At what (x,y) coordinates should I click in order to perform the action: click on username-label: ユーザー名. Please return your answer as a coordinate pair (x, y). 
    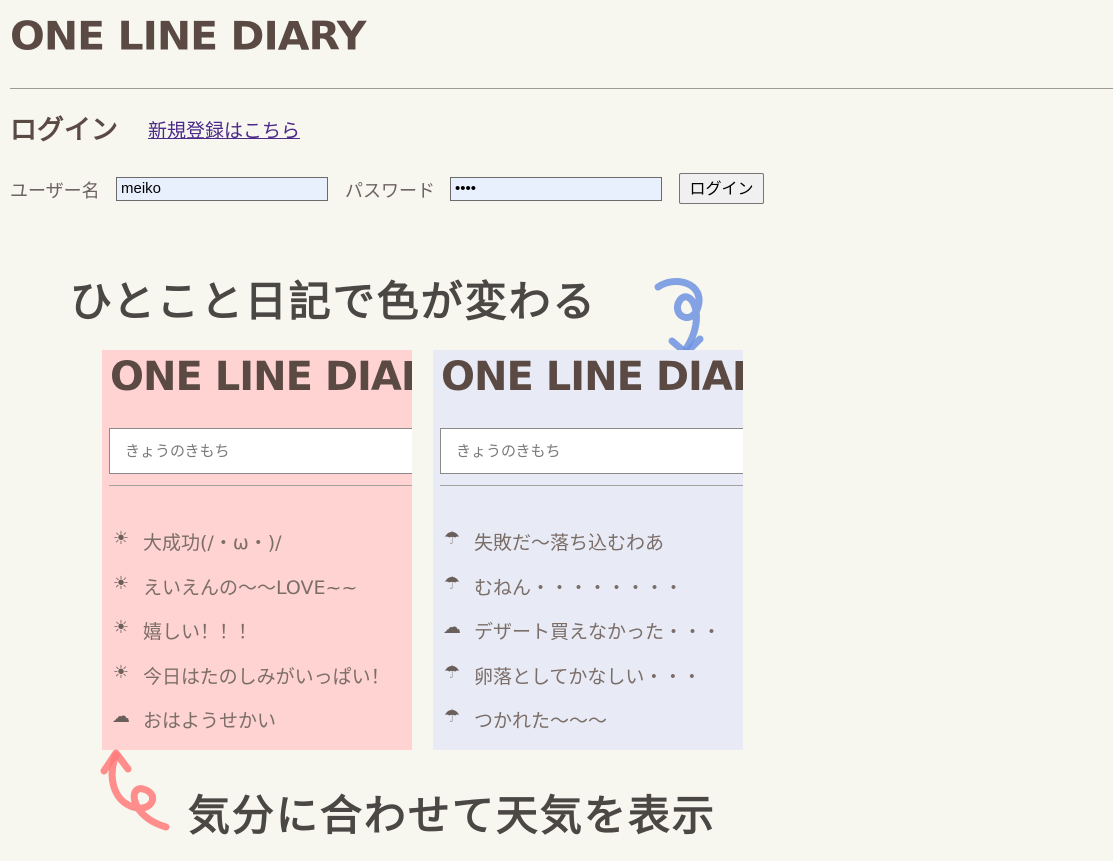
    Looking at the image, I should click on (55, 191).